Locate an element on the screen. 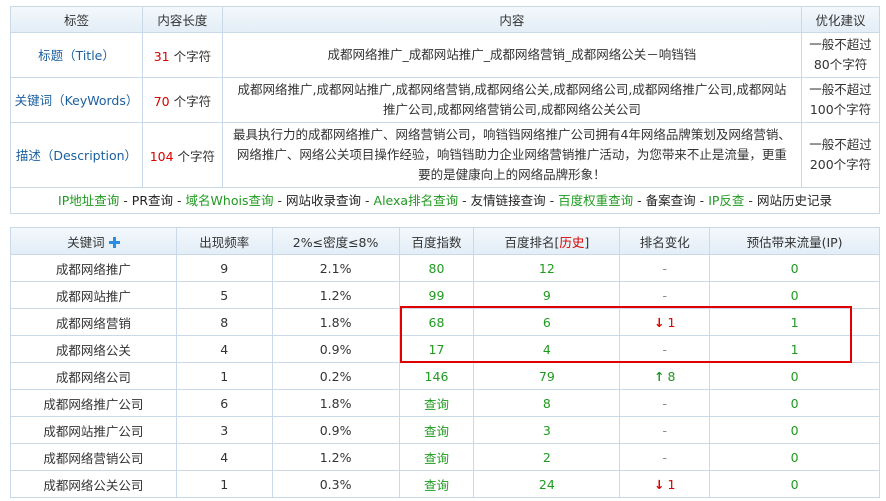 The height and width of the screenshot is (501, 886). description-advice: 一般不超过200个字符 is located at coordinates (840, 155).